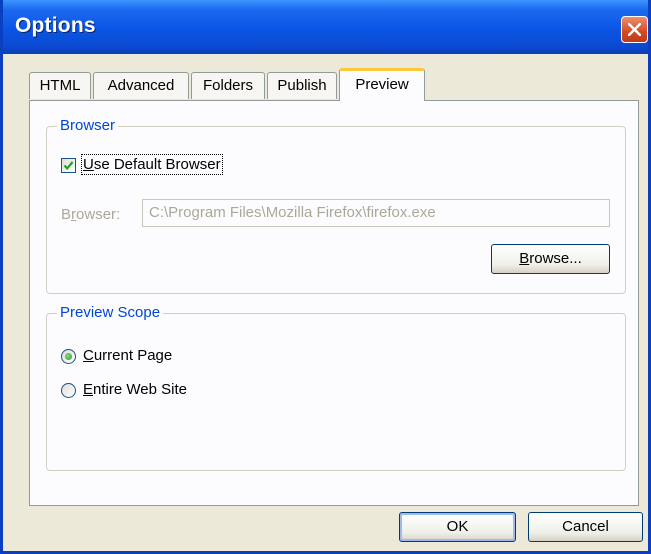 This screenshot has width=651, height=554. I want to click on window-title: Options, so click(55, 25).